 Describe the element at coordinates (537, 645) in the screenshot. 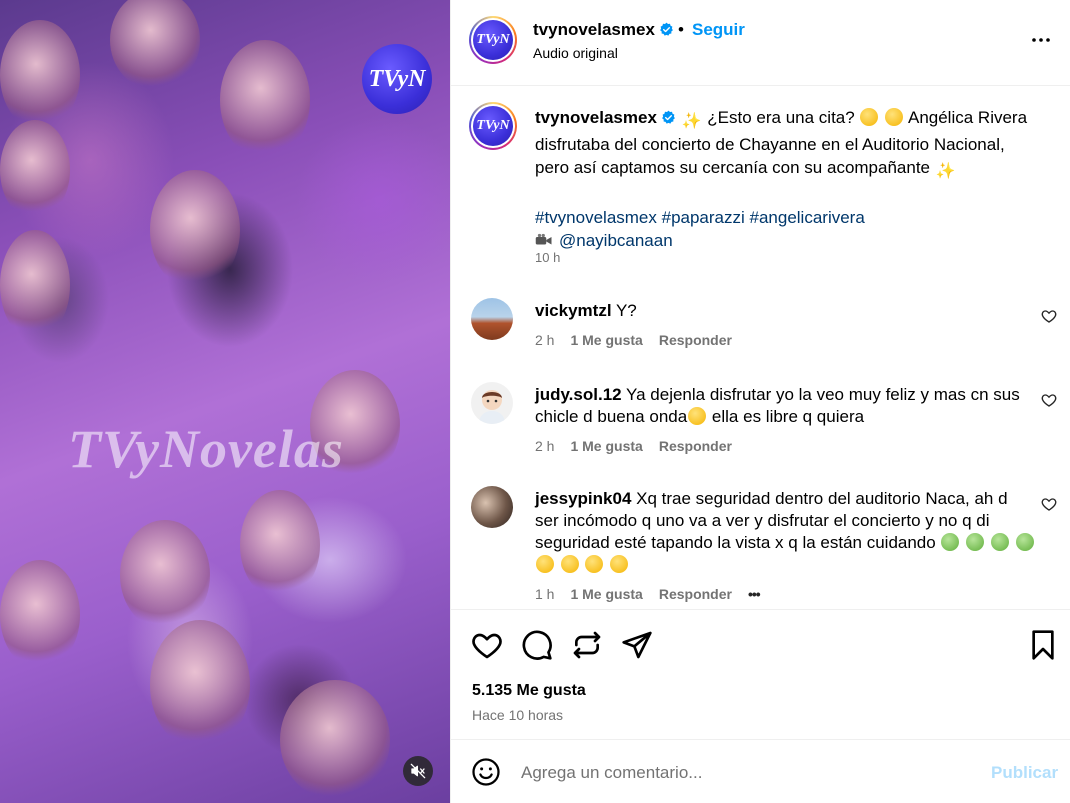

I see `comment-bubble-icon` at that location.